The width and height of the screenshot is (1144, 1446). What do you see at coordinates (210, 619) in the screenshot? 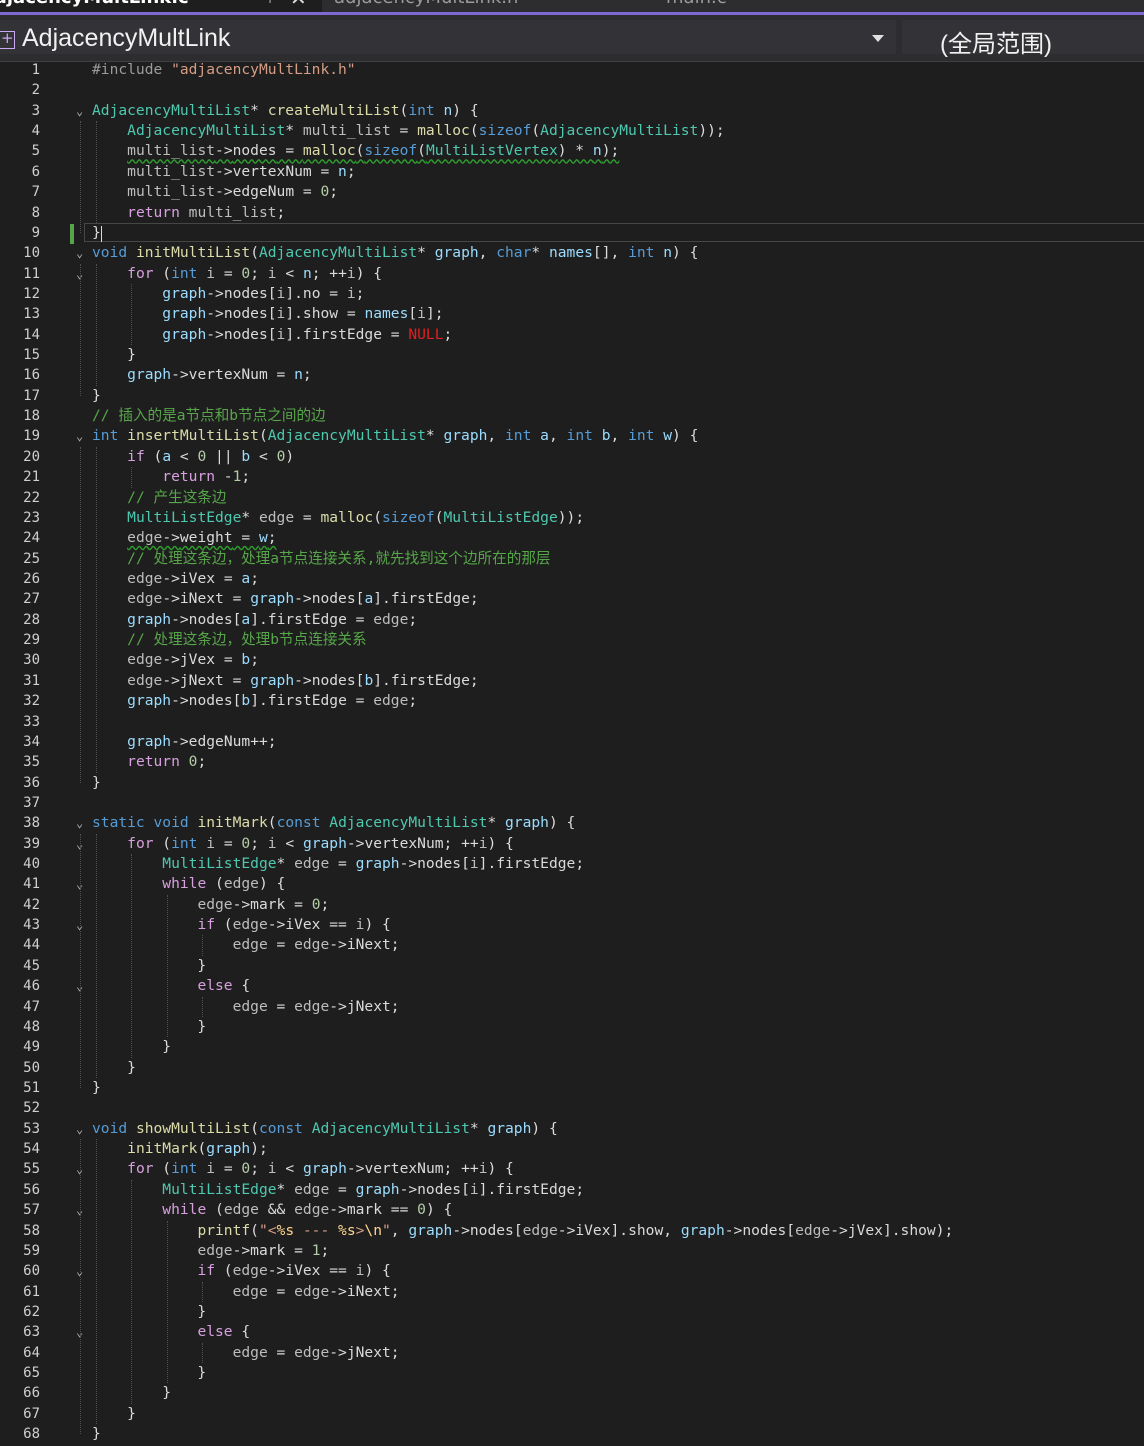
I see `code-token: nodes` at bounding box center [210, 619].